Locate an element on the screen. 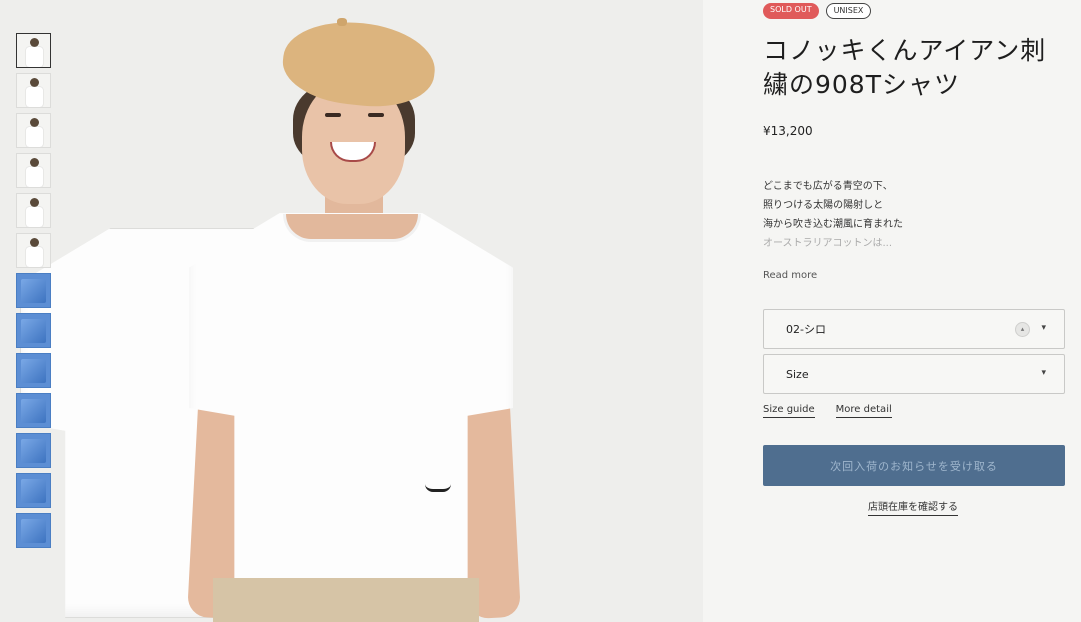 The image size is (1081, 622). color-swatch-icon: ▴ is located at coordinates (1022, 329).